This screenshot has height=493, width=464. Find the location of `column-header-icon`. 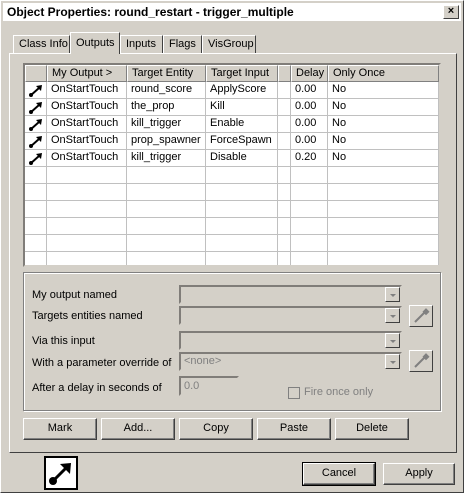

column-header-icon is located at coordinates (36, 73).